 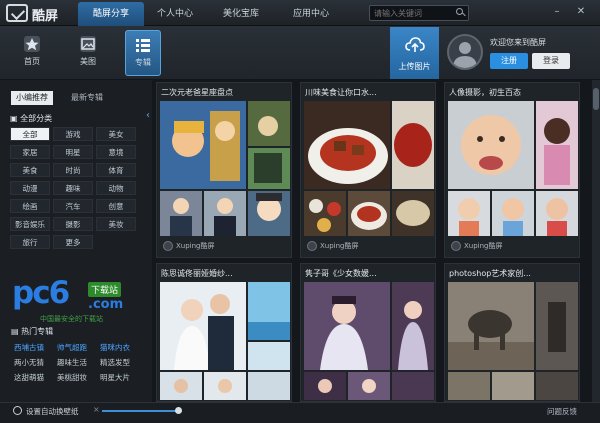 What do you see at coordinates (96, 409) in the screenshot?
I see `slider-close-icon: ×` at bounding box center [96, 409].